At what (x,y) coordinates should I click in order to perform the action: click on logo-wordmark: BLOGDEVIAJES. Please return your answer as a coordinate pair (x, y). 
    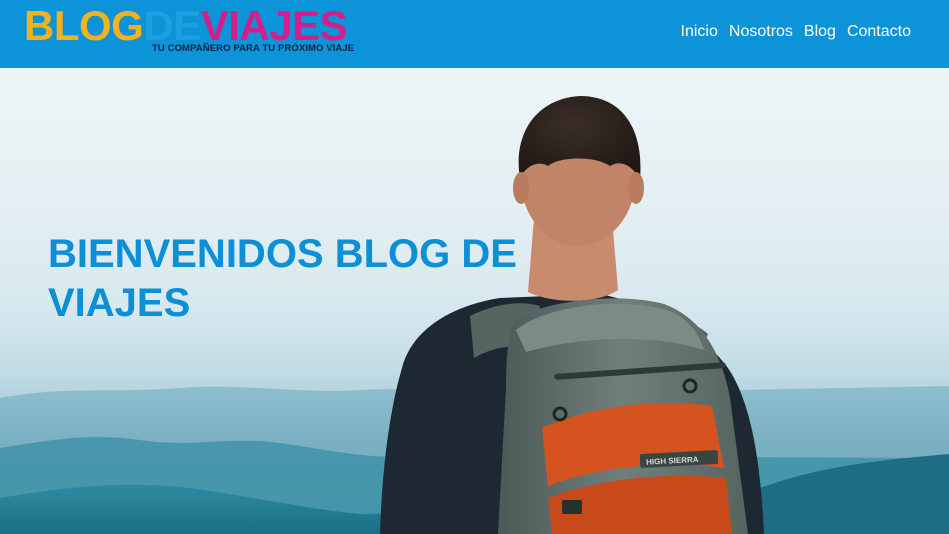
    Looking at the image, I should click on (186, 25).